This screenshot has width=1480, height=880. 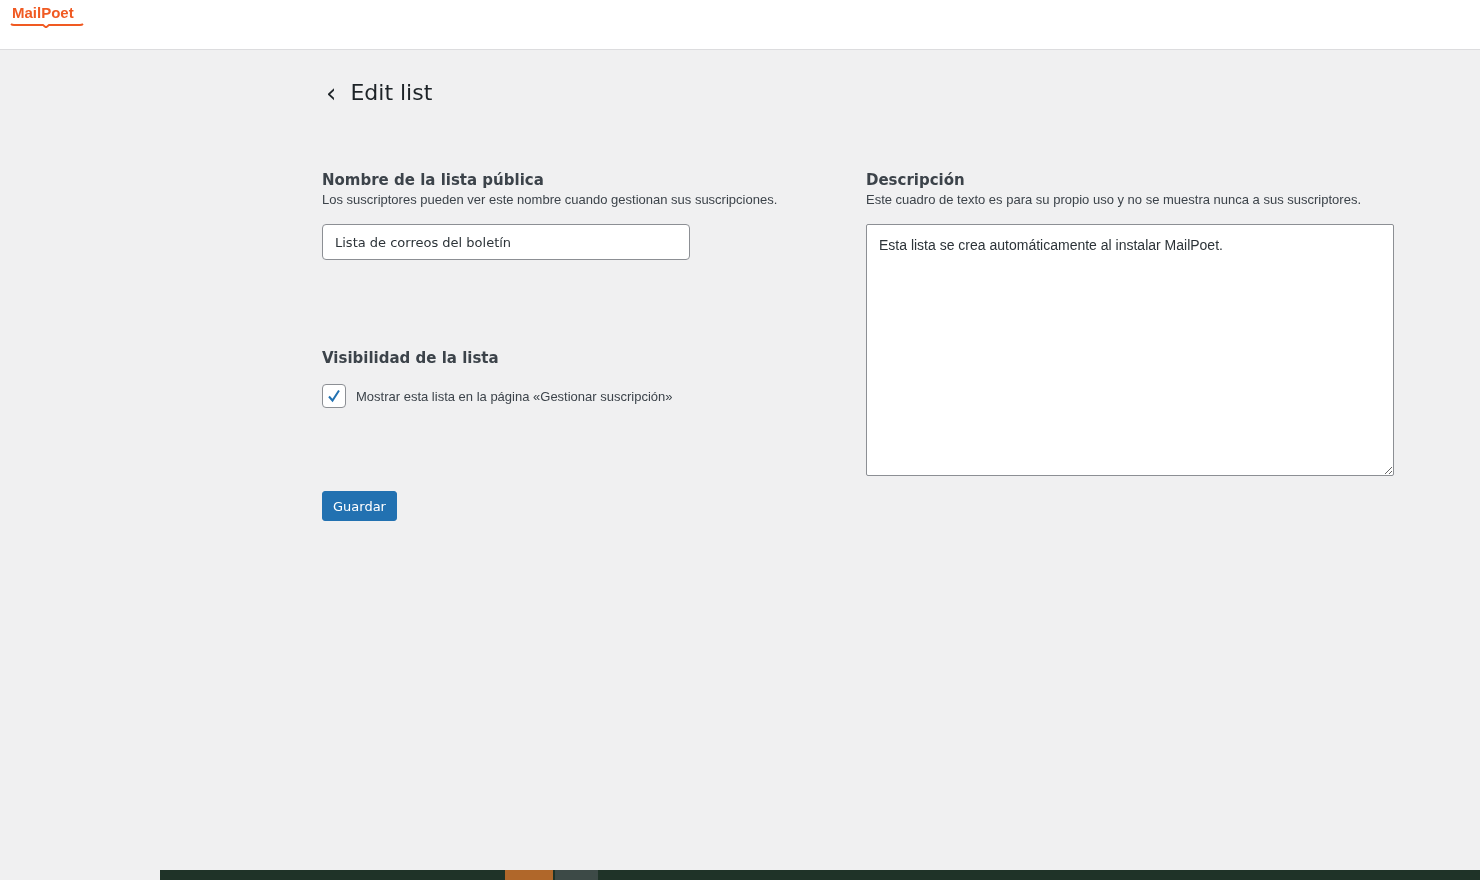 I want to click on checkmark-icon, so click(x=334, y=396).